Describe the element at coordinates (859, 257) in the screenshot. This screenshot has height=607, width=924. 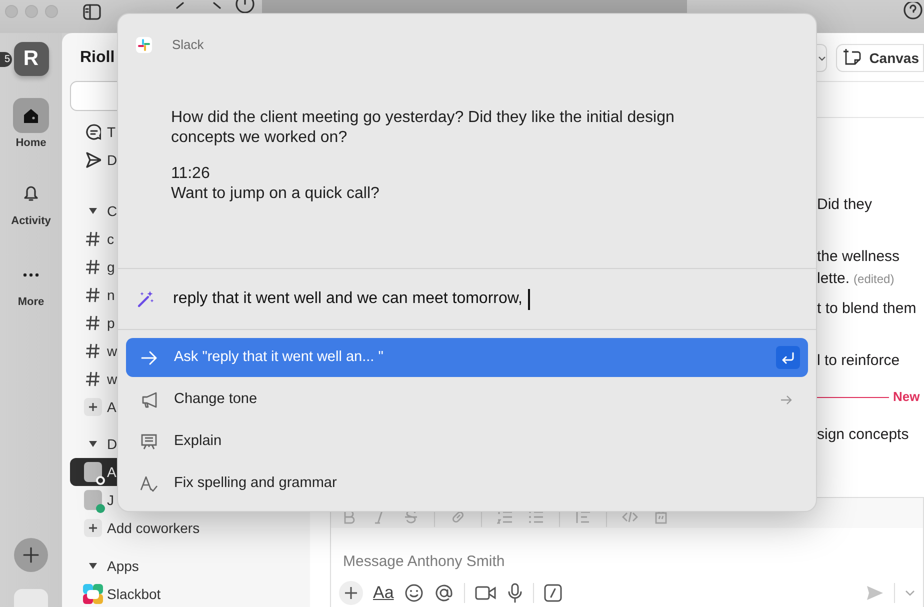
I see `message-text: the wellness` at that location.